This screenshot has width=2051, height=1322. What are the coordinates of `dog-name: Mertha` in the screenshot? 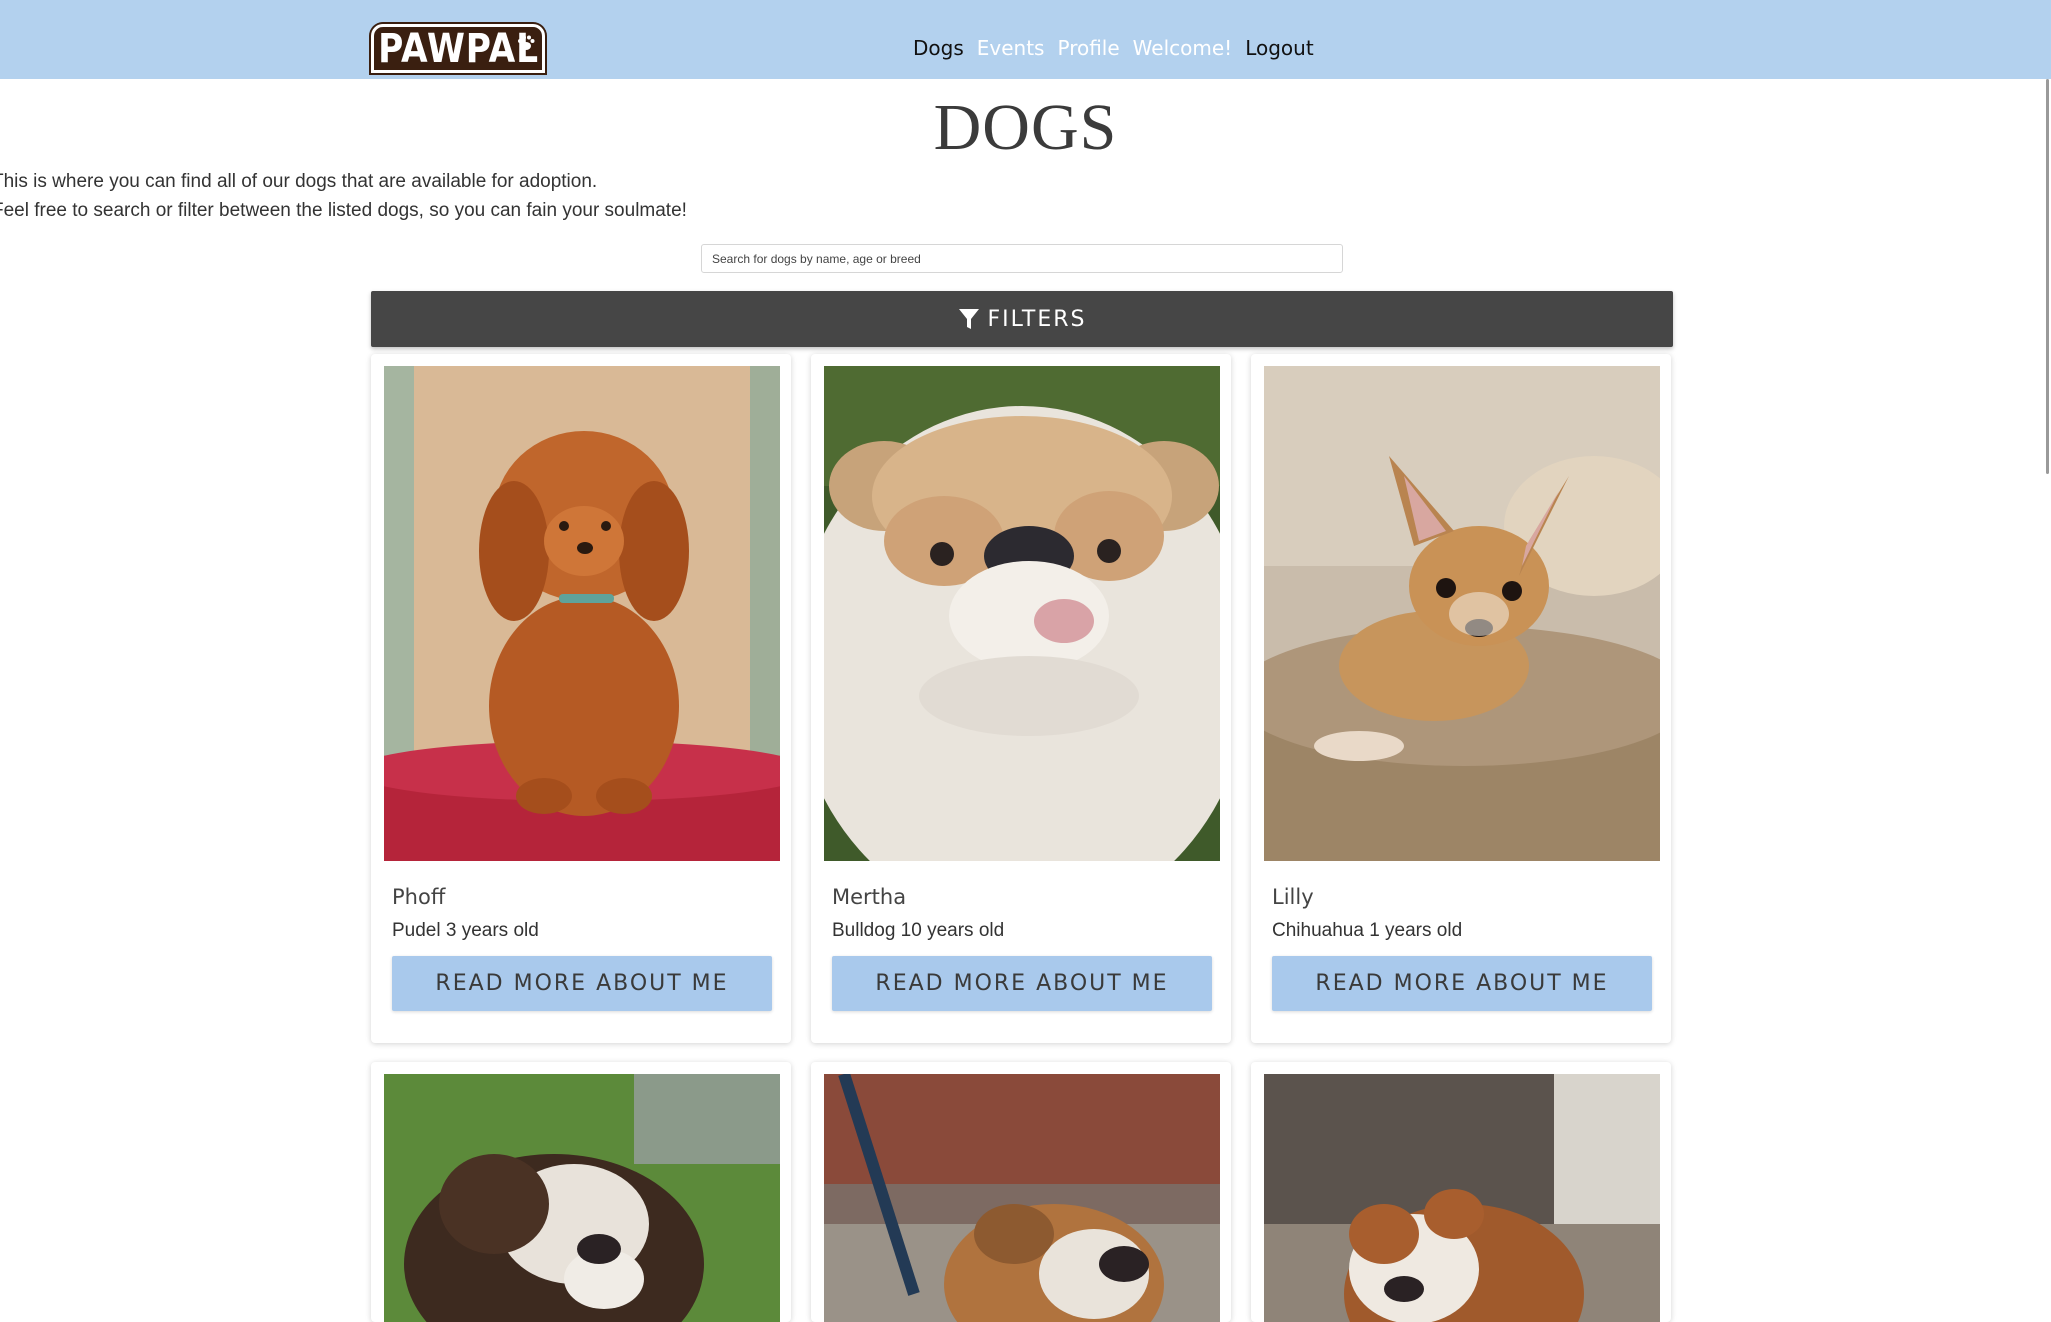 It's located at (869, 897).